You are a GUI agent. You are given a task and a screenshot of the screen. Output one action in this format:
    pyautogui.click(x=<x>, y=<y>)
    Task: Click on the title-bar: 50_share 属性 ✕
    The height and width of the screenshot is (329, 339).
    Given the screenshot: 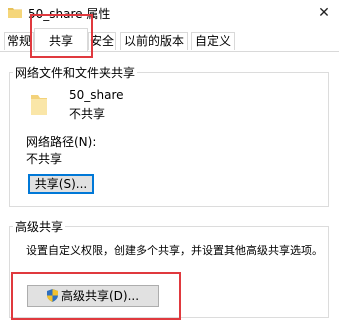 What is the action you would take?
    pyautogui.click(x=169, y=13)
    